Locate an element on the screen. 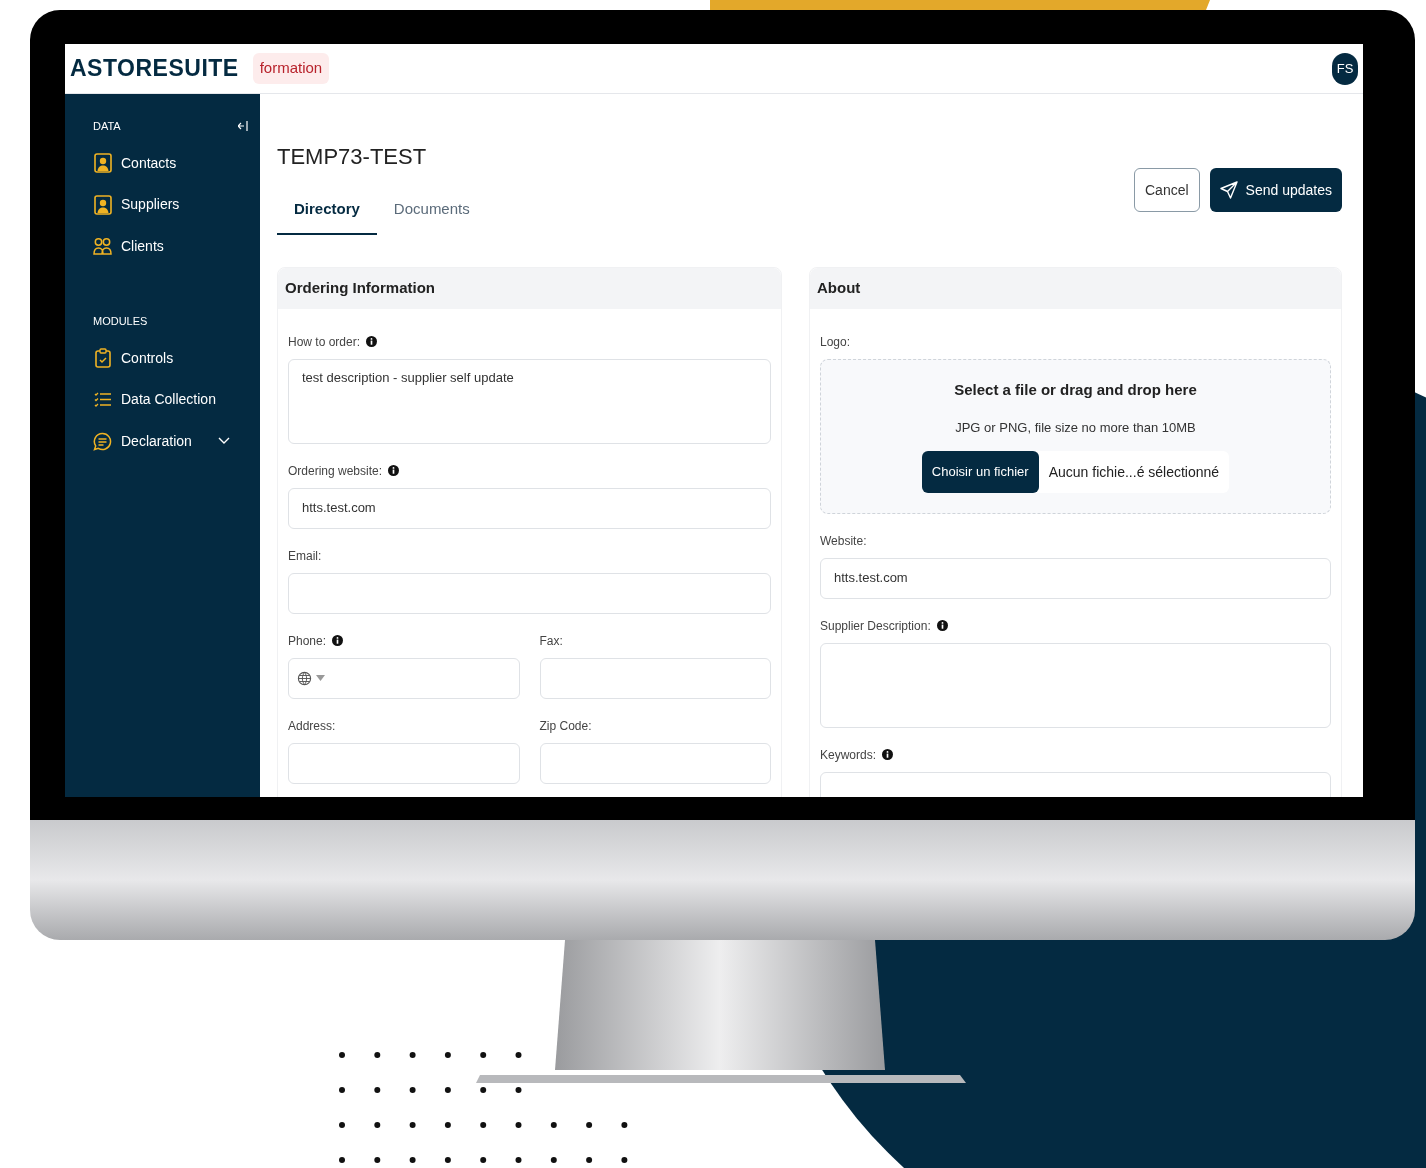 Image resolution: width=1426 pixels, height=1168 pixels. sidebar-item: Contacts is located at coordinates (170, 163).